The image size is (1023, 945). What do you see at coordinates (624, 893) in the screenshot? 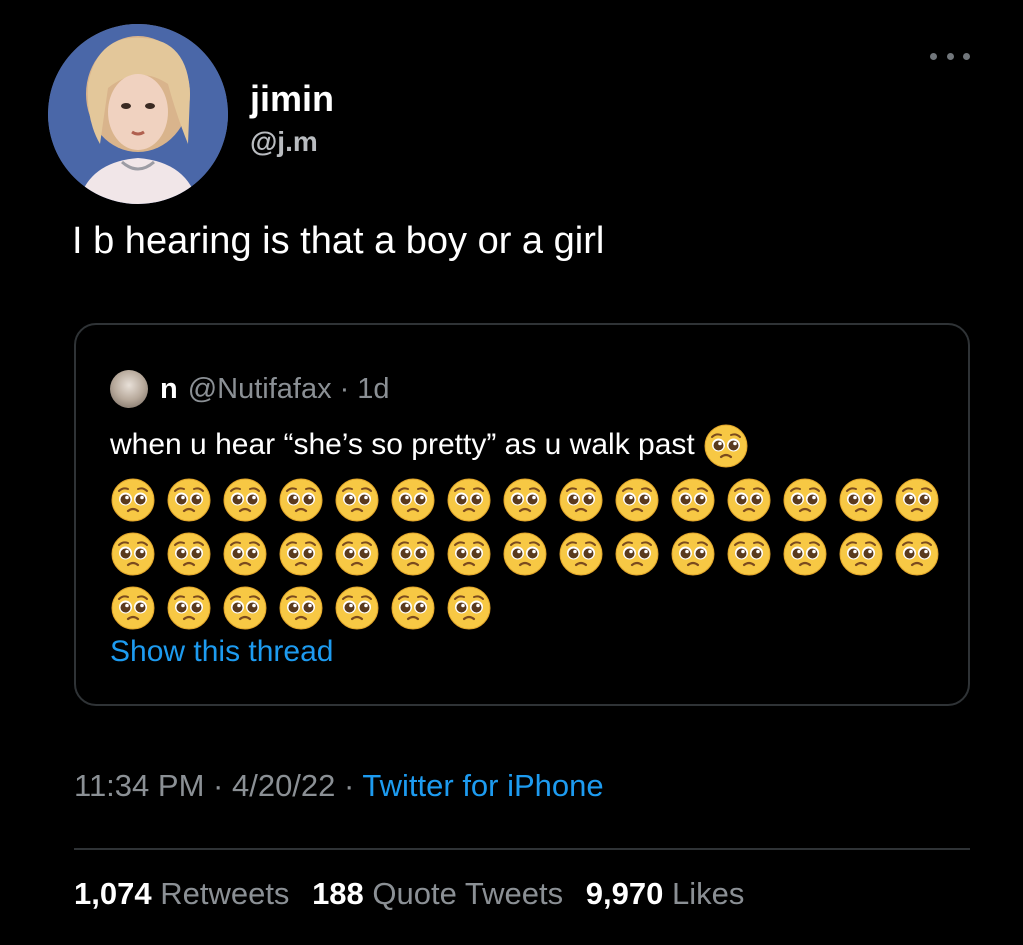
I see `likes-count: 9,970` at bounding box center [624, 893].